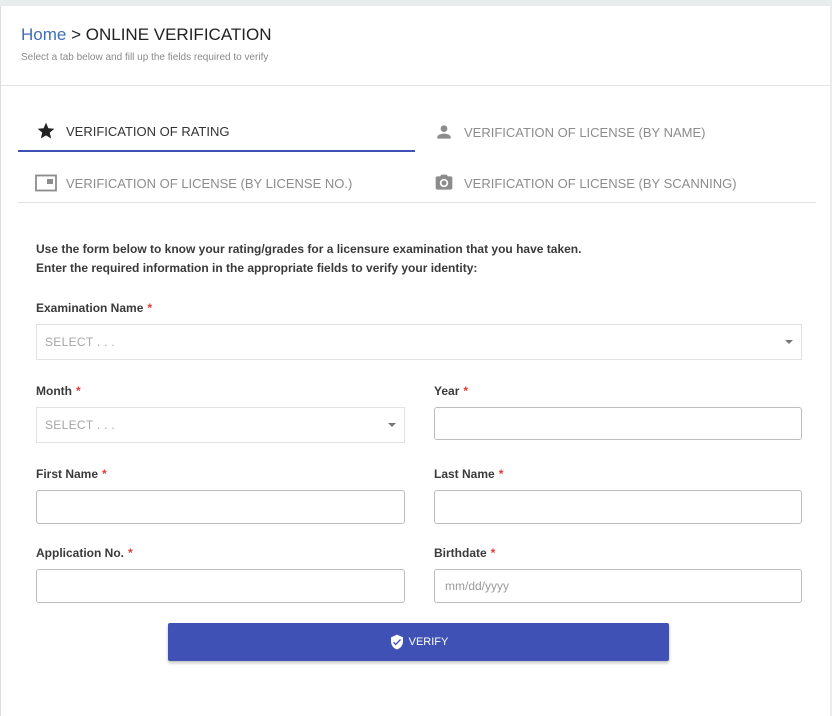 The width and height of the screenshot is (832, 716). What do you see at coordinates (585, 132) in the screenshot?
I see `tab-label: VERIFICATION OF LICENSE (BY NAME)` at bounding box center [585, 132].